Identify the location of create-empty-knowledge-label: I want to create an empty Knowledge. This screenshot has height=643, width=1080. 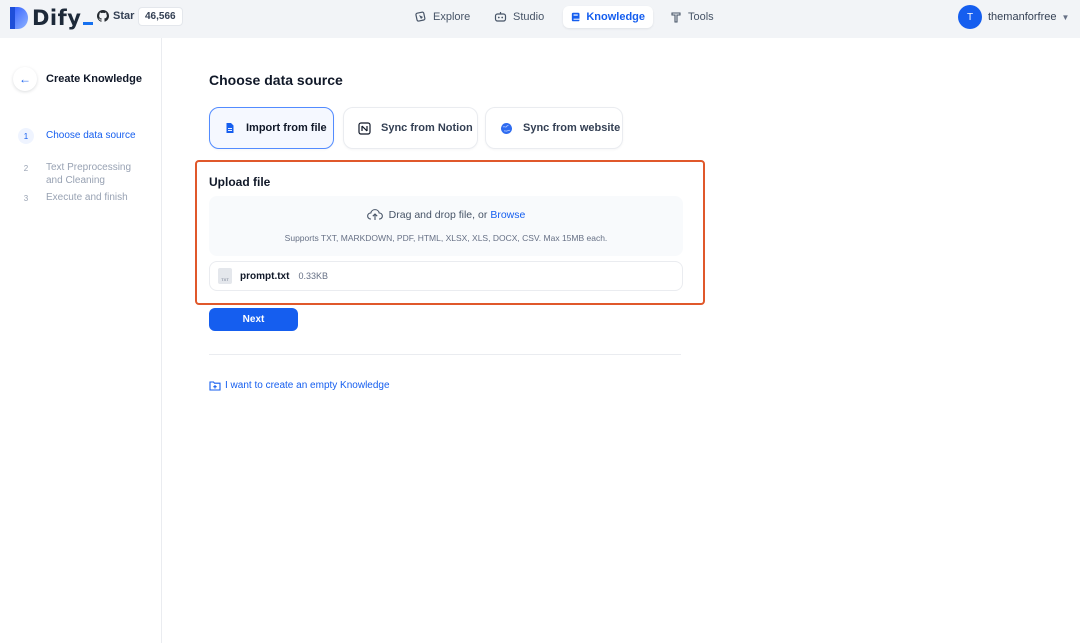
(307, 385).